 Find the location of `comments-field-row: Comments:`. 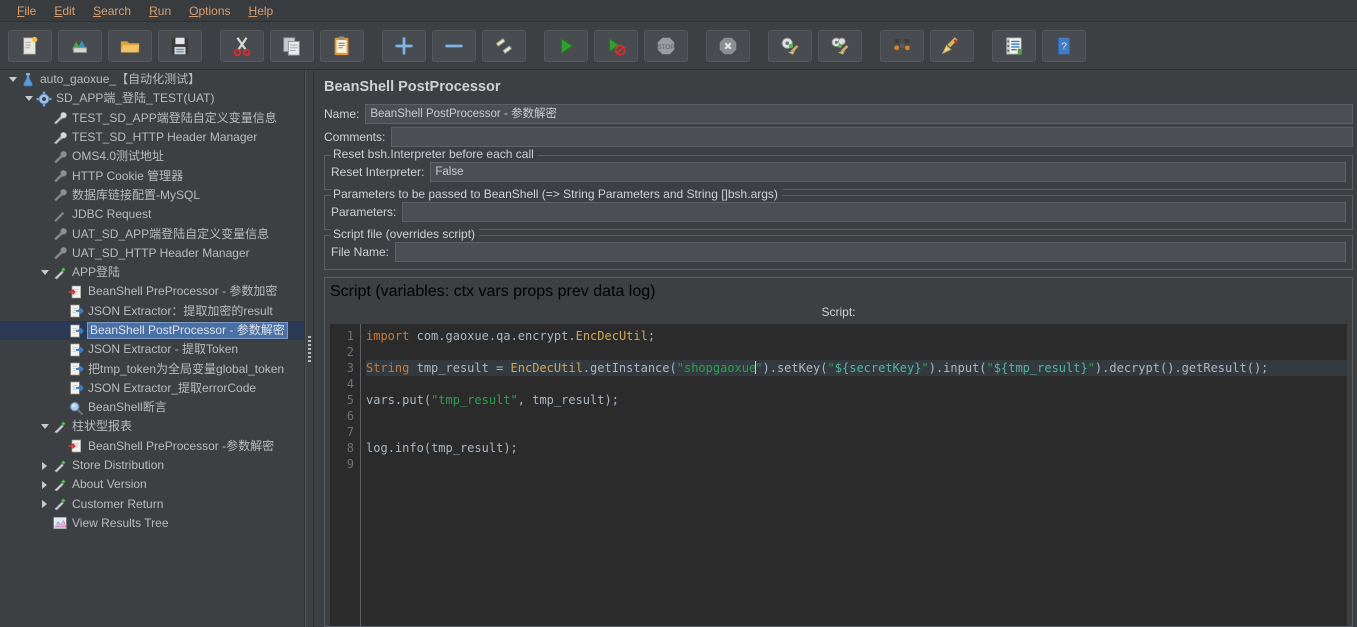

comments-field-row: Comments: is located at coordinates (838, 137).